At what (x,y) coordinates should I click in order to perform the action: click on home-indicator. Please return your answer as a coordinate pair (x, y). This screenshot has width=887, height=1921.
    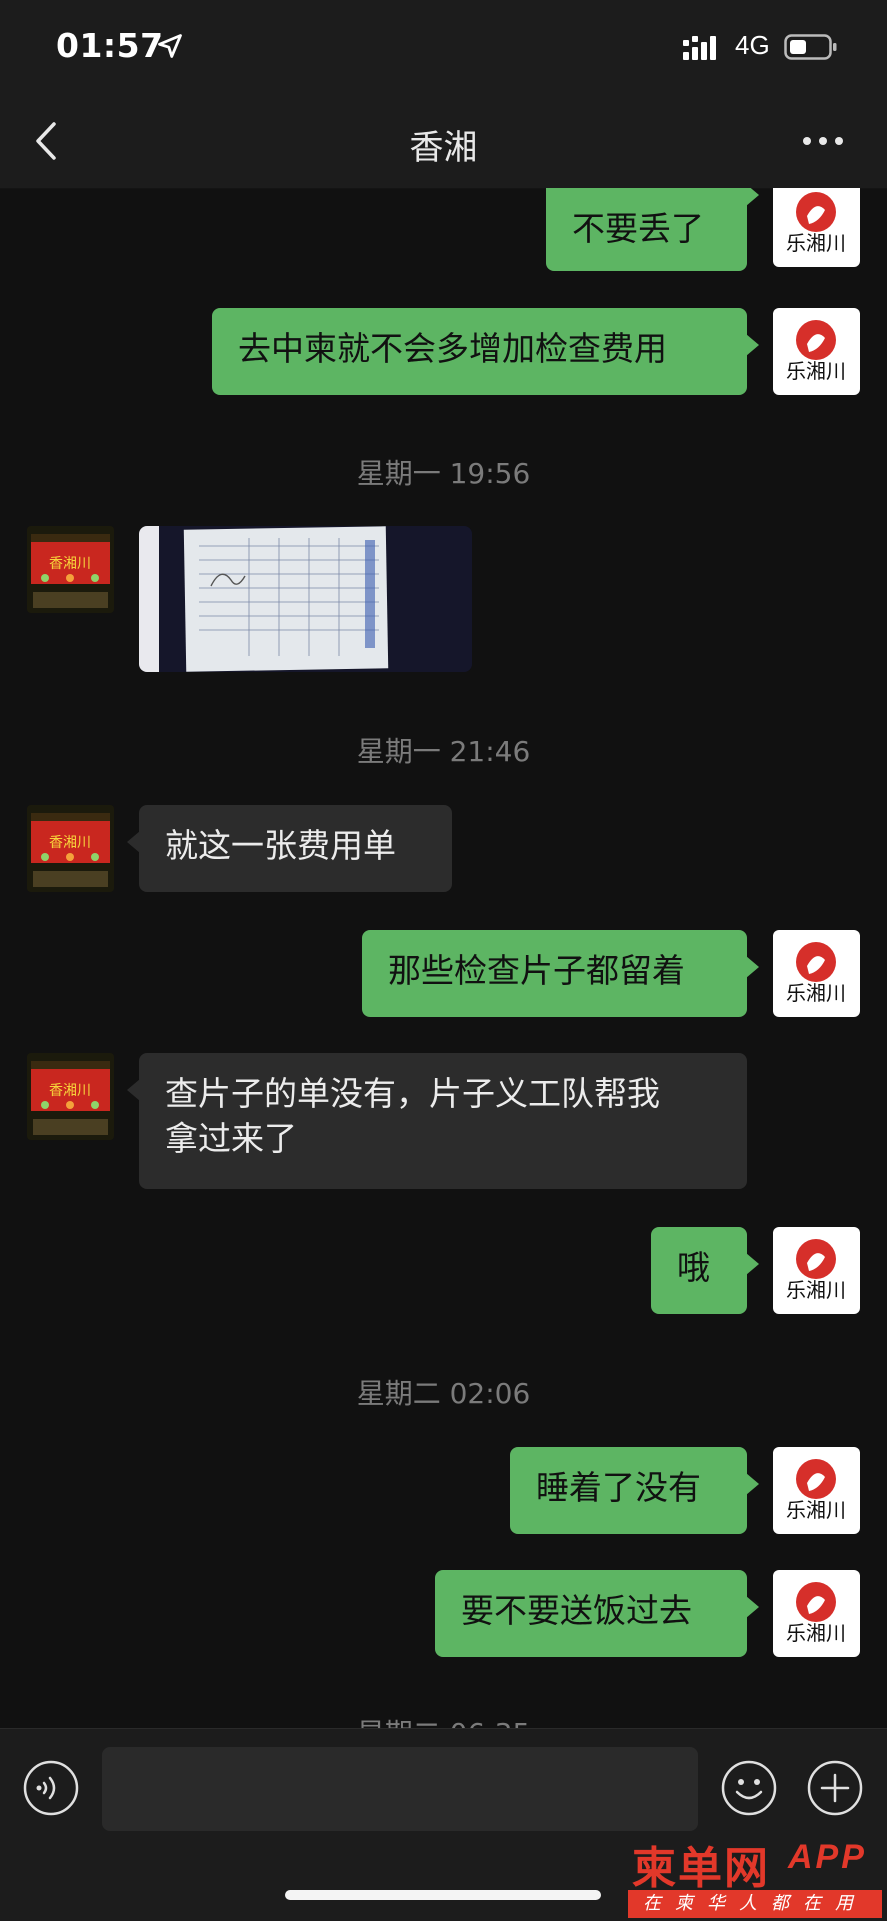
    Looking at the image, I should click on (443, 1895).